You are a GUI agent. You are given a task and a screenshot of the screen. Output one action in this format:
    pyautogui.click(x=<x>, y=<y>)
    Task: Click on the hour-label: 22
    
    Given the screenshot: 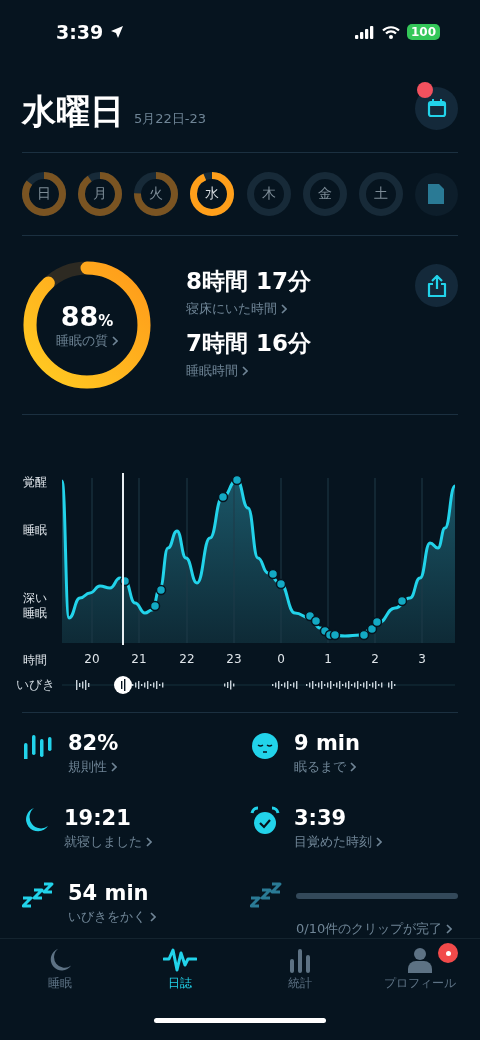 What is the action you would take?
    pyautogui.click(x=187, y=659)
    